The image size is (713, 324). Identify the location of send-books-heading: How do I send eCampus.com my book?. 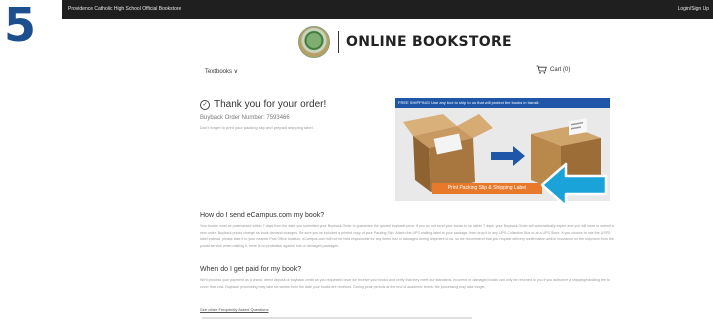
(262, 215).